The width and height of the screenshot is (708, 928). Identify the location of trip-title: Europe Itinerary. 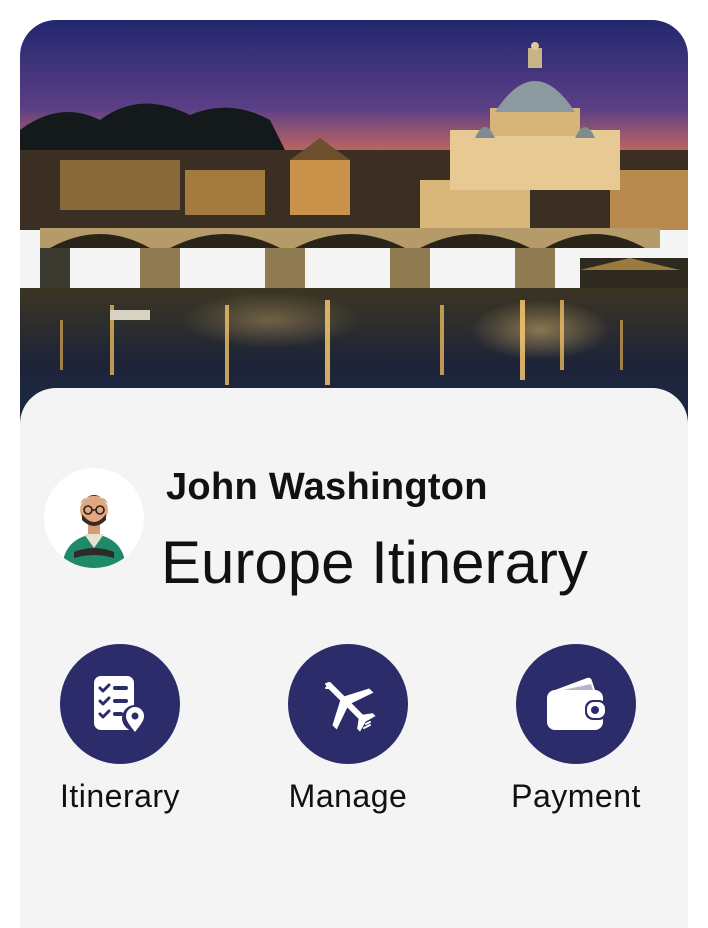
(374, 562).